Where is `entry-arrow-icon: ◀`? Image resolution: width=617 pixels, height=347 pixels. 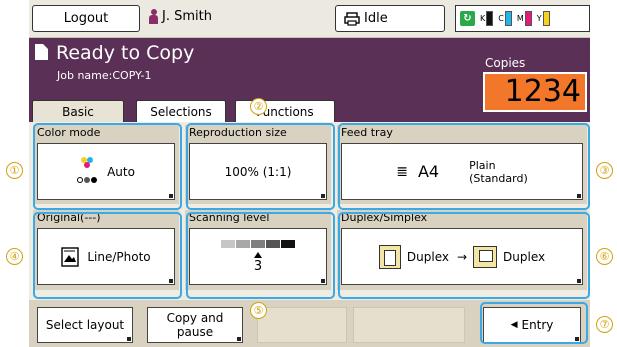 entry-arrow-icon: ◀ is located at coordinates (514, 325).